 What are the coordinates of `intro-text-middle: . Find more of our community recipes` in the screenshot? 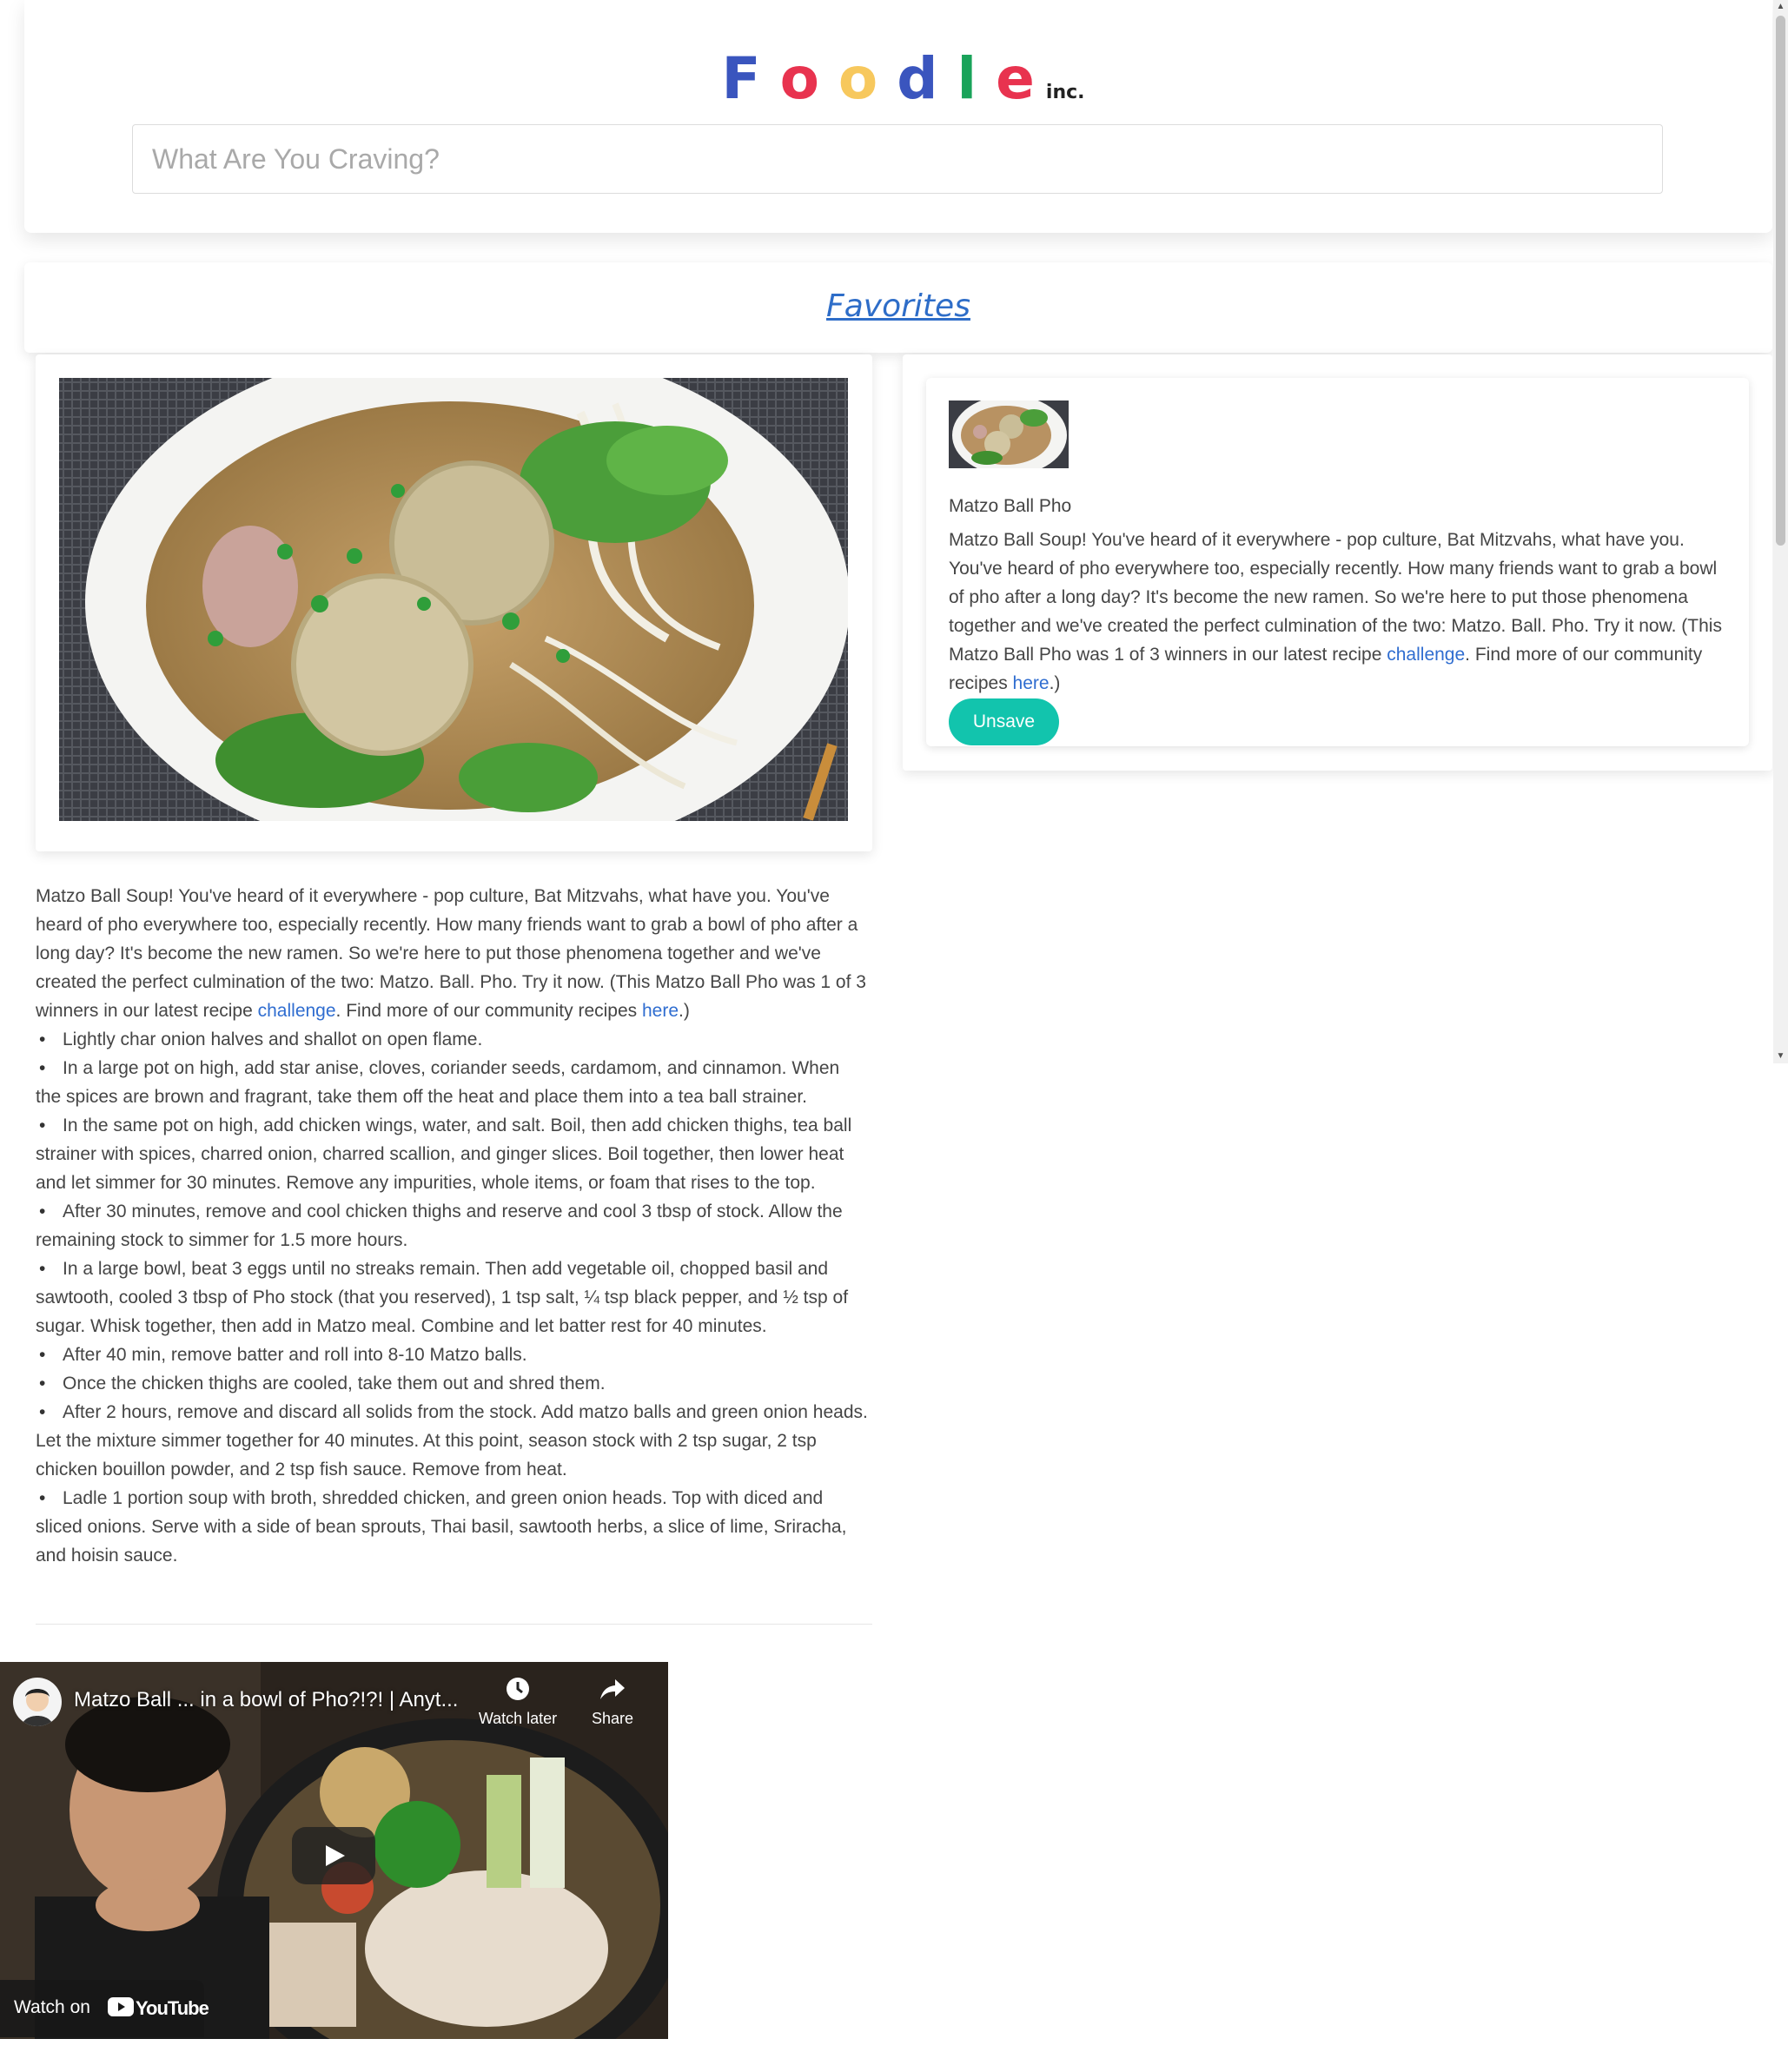 It's located at (489, 1011).